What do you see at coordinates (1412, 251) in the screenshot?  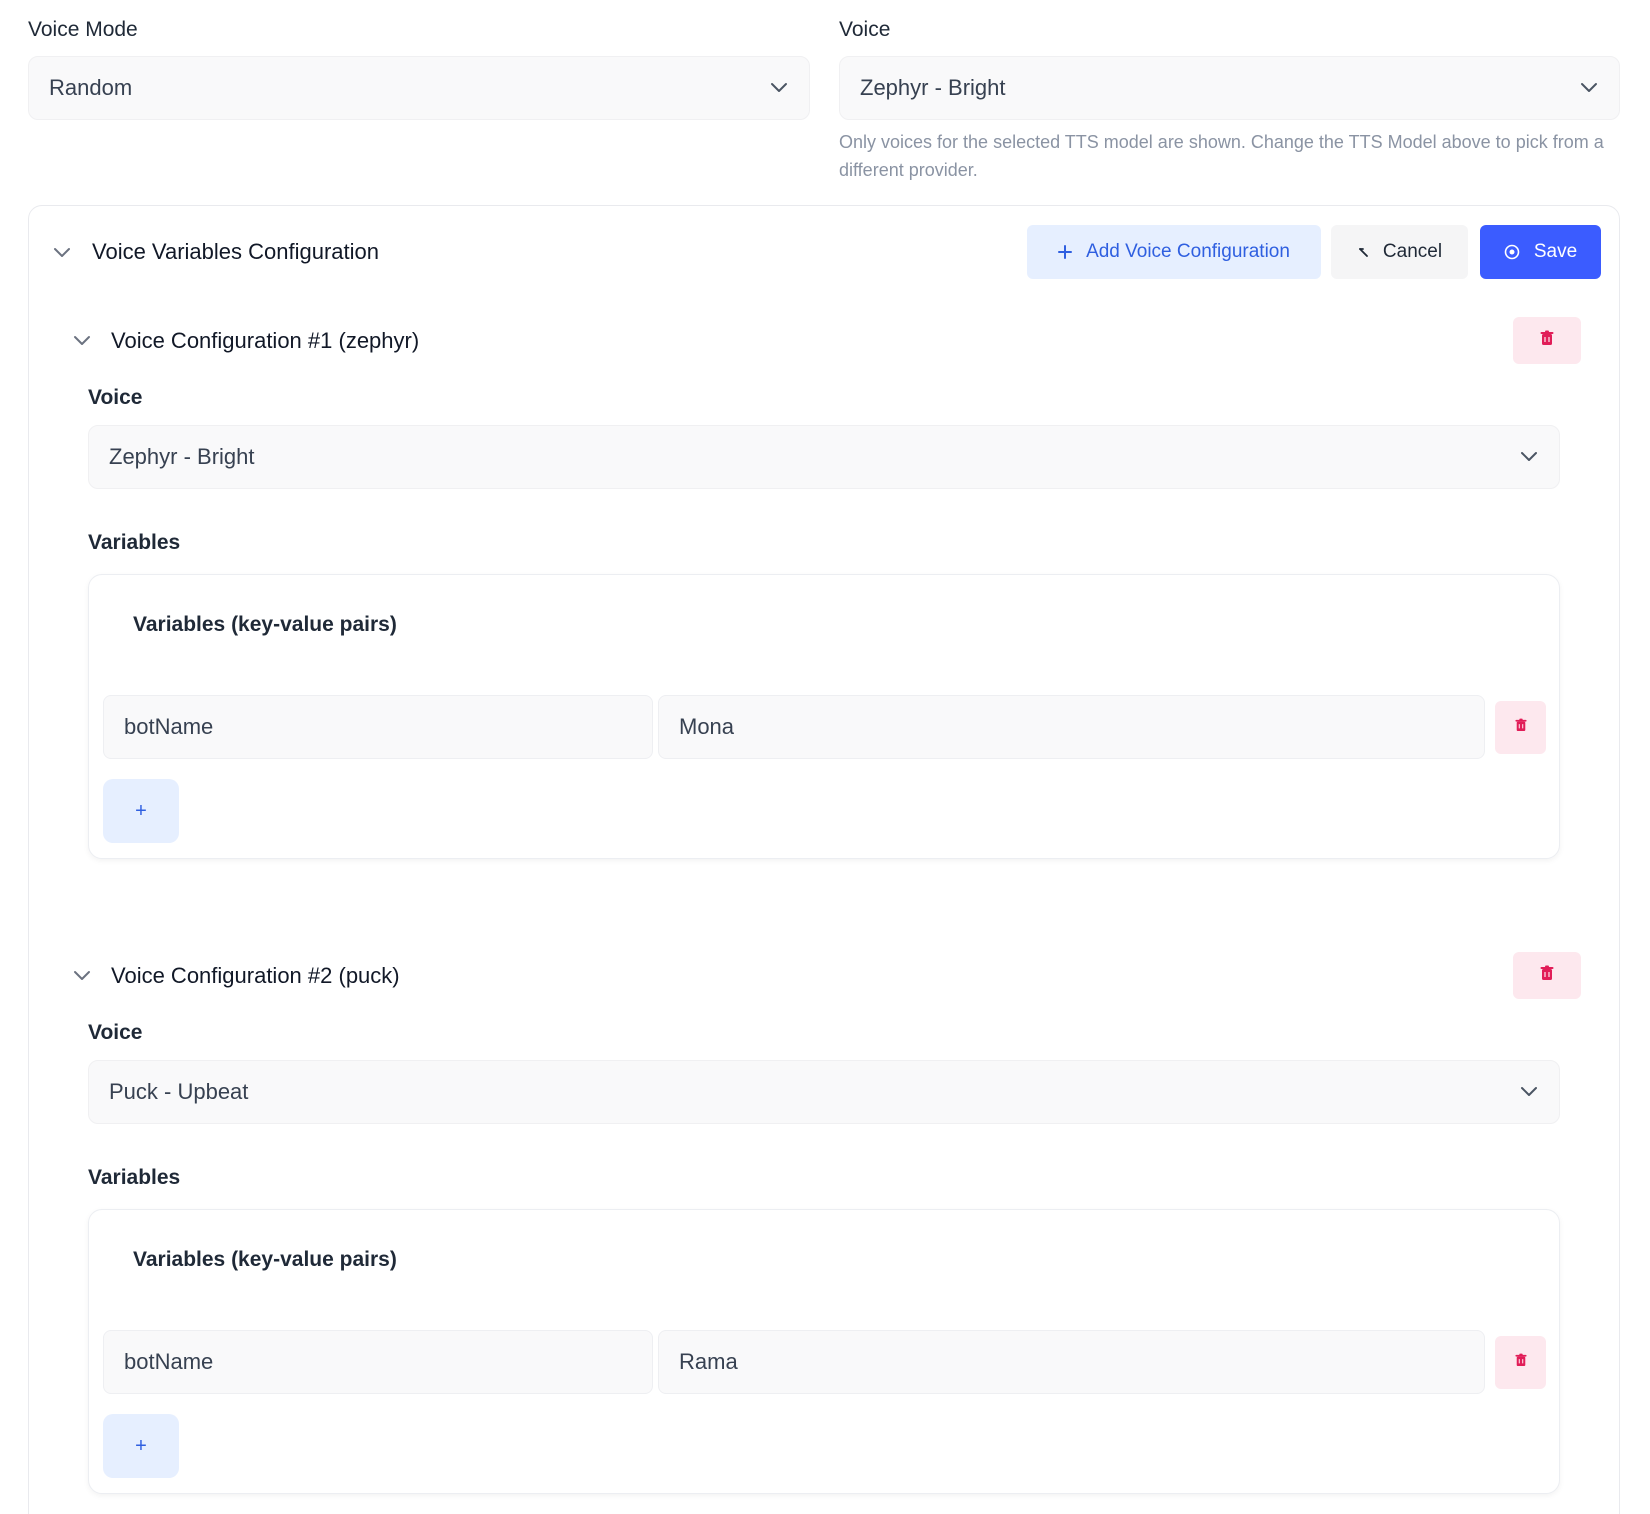 I see `cancel-label: Cancel` at bounding box center [1412, 251].